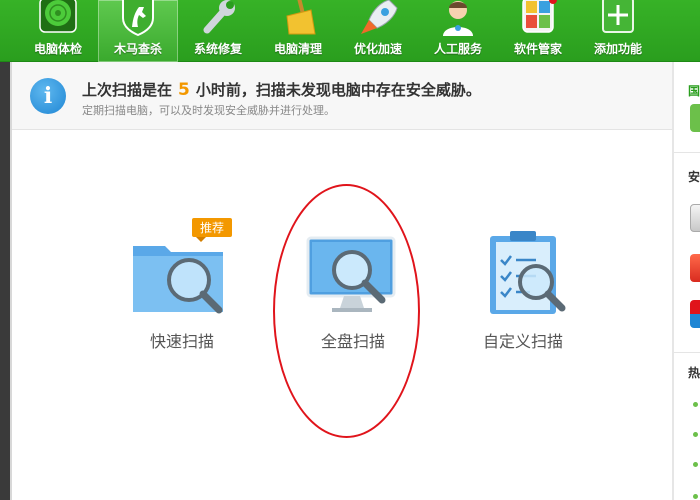 The image size is (700, 500). What do you see at coordinates (537, 49) in the screenshot?
I see `toolbar-item-label: 软件管家` at bounding box center [537, 49].